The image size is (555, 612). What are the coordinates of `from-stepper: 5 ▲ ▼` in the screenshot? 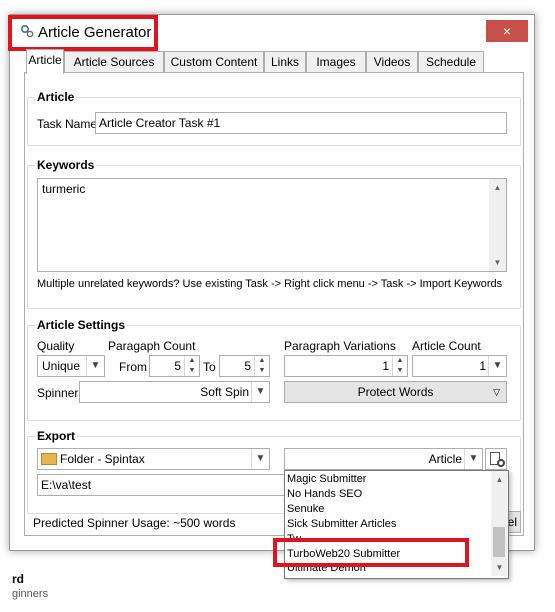 It's located at (174, 366).